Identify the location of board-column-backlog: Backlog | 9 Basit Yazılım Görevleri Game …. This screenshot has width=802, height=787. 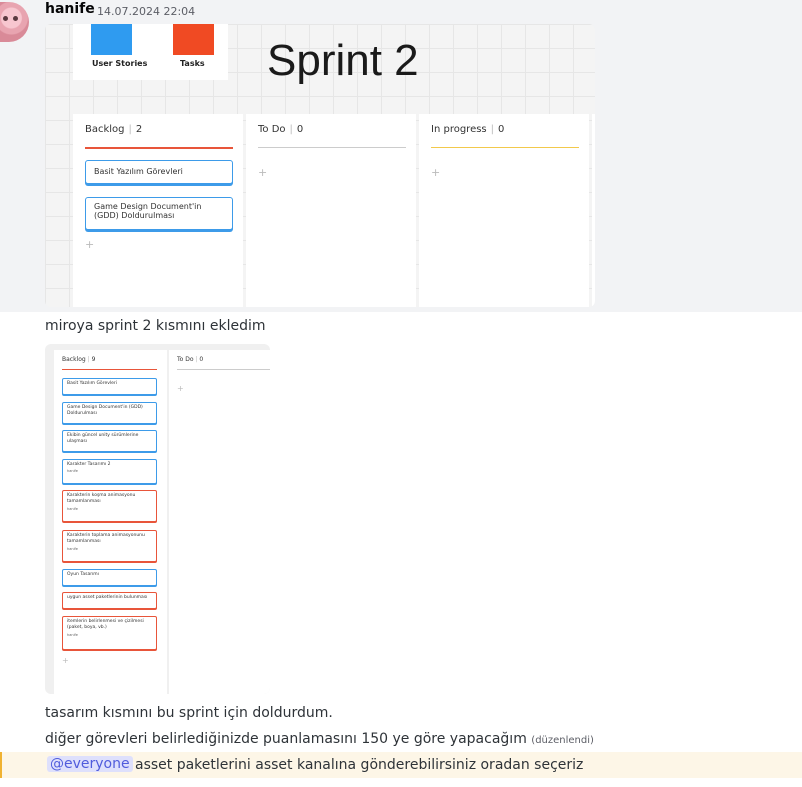
(110, 522).